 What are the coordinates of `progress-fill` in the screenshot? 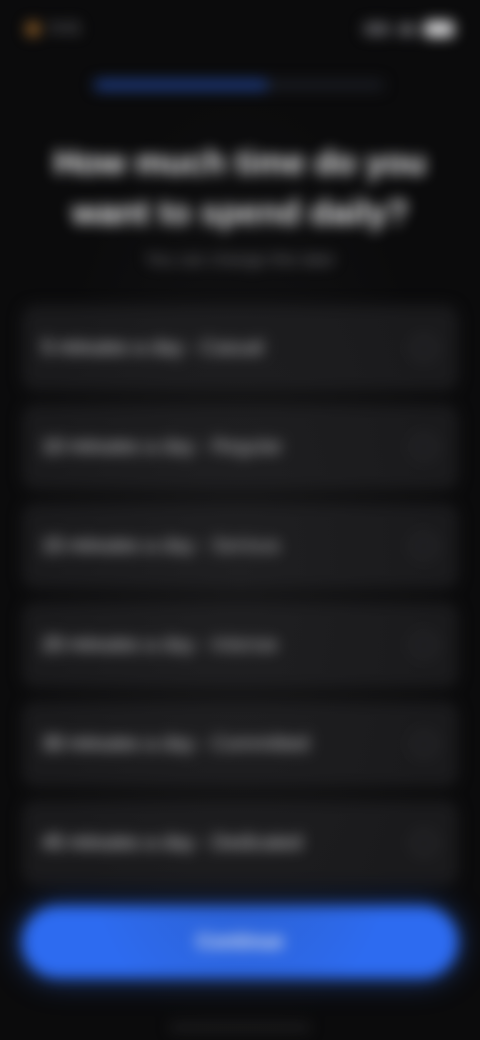 It's located at (181, 85).